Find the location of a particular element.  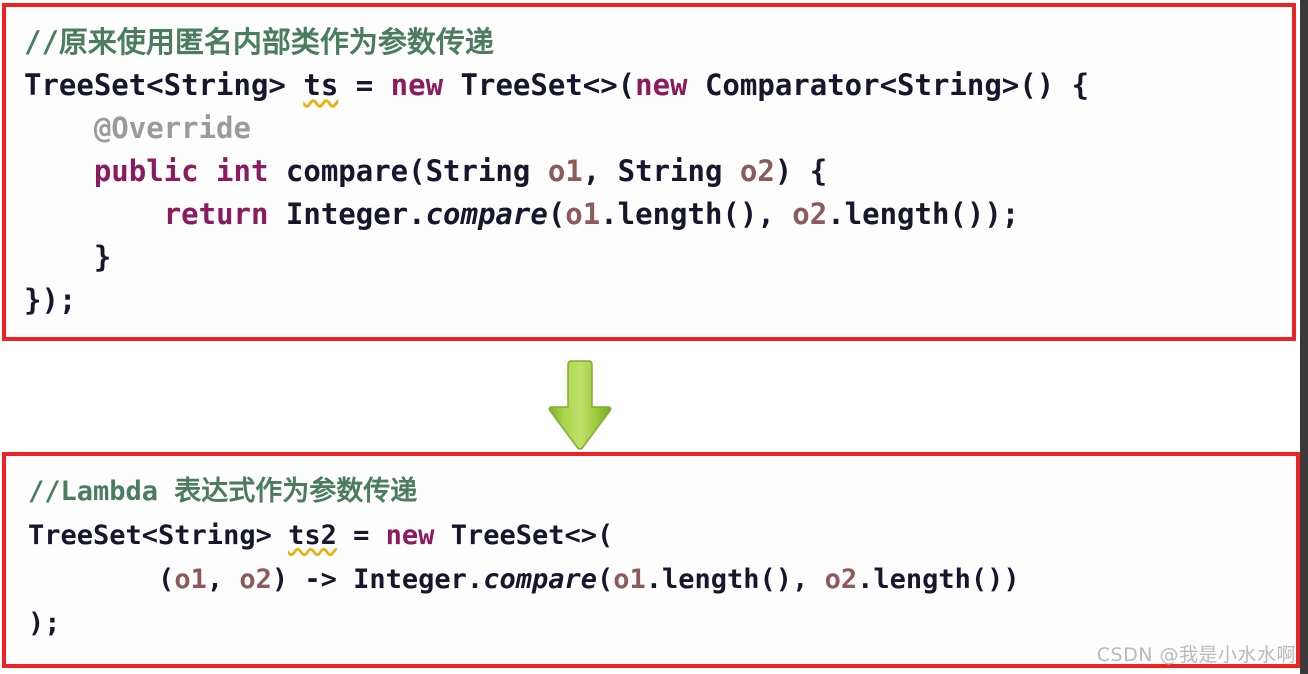

code-token: Comparator<String>() { is located at coordinates (888, 85).